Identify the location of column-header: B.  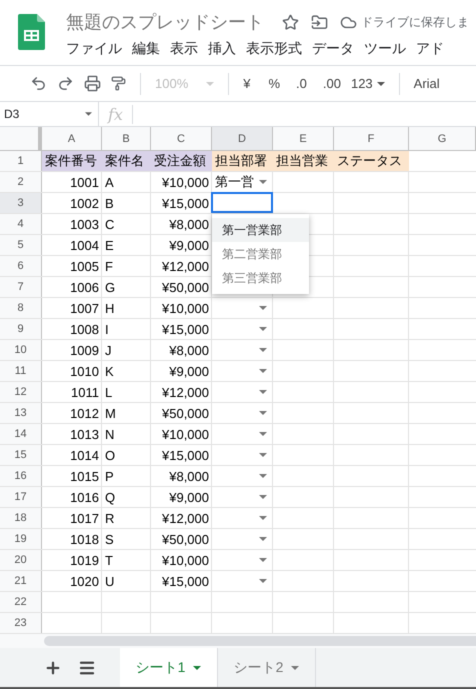
(126, 138).